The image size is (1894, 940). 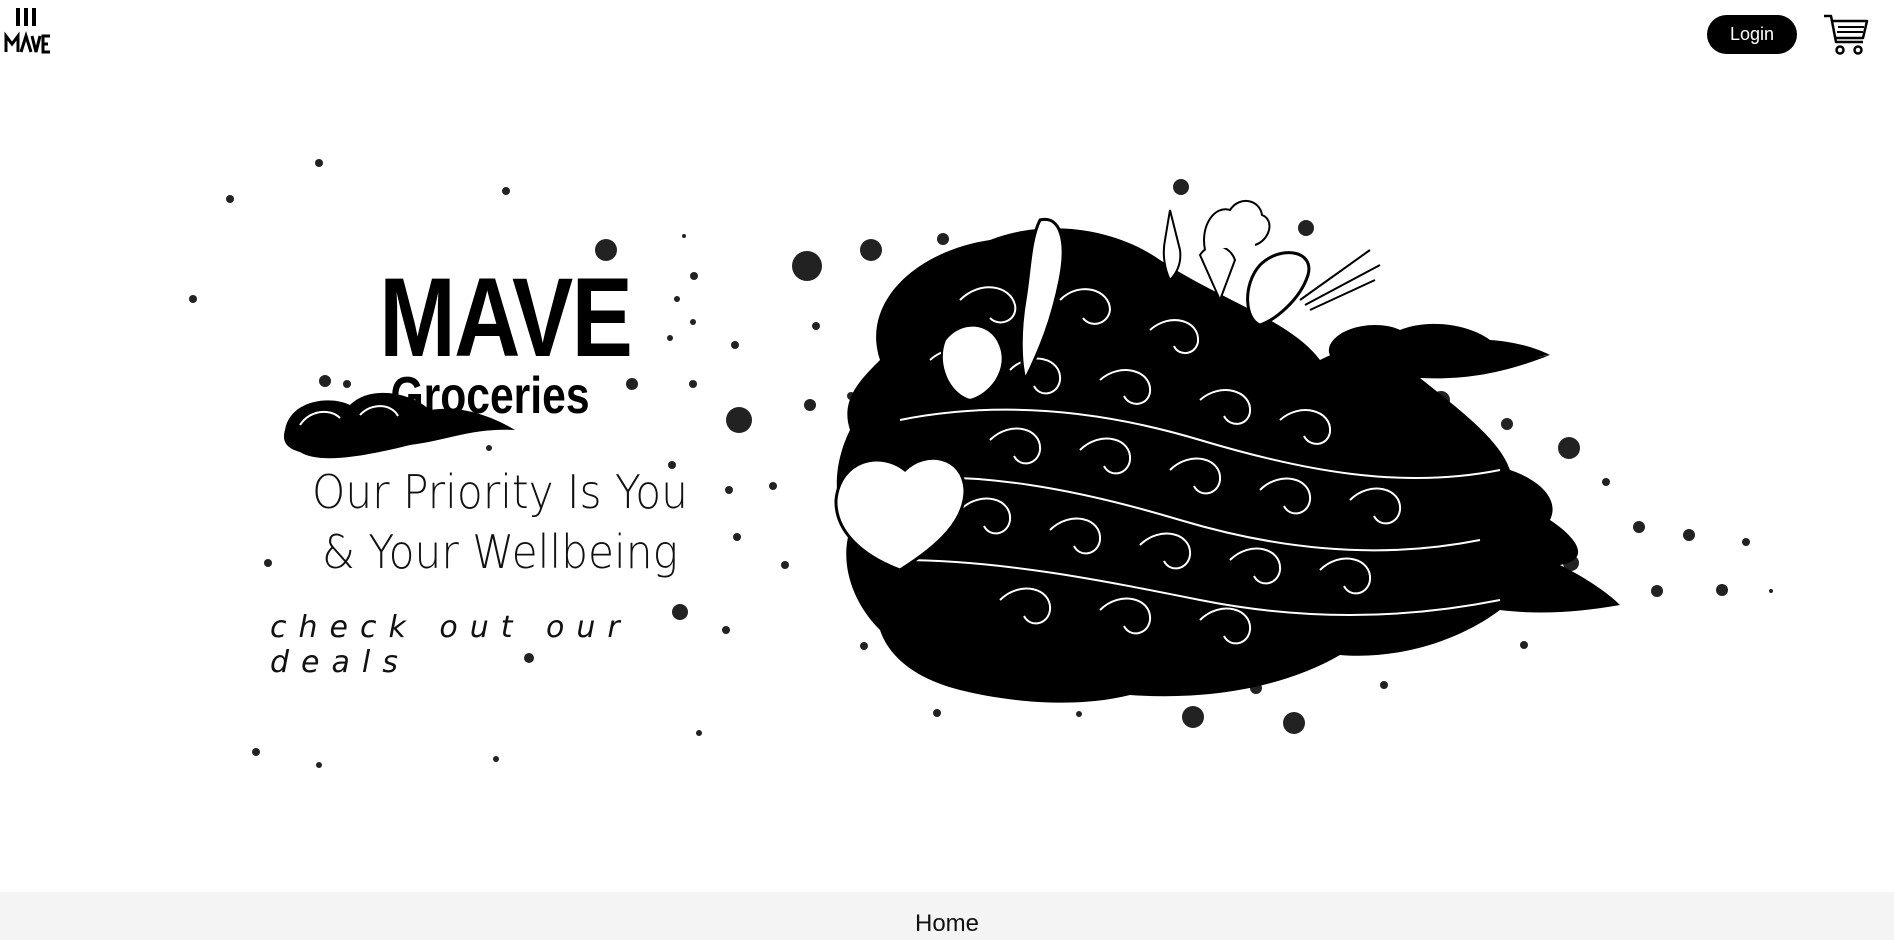 What do you see at coordinates (490, 396) in the screenshot?
I see `brand-subtitle: Groceries` at bounding box center [490, 396].